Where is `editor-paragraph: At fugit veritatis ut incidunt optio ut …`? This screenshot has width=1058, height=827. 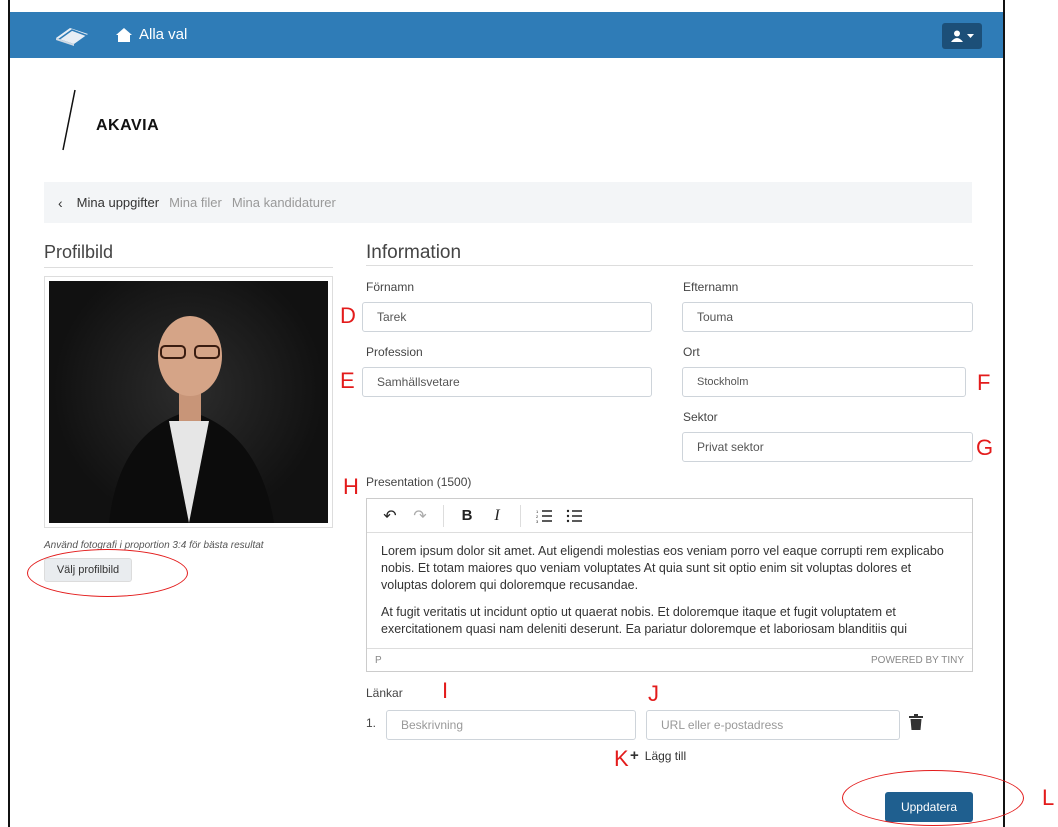
editor-paragraph: At fugit veritatis ut incidunt optio ut … is located at coordinates (644, 620).